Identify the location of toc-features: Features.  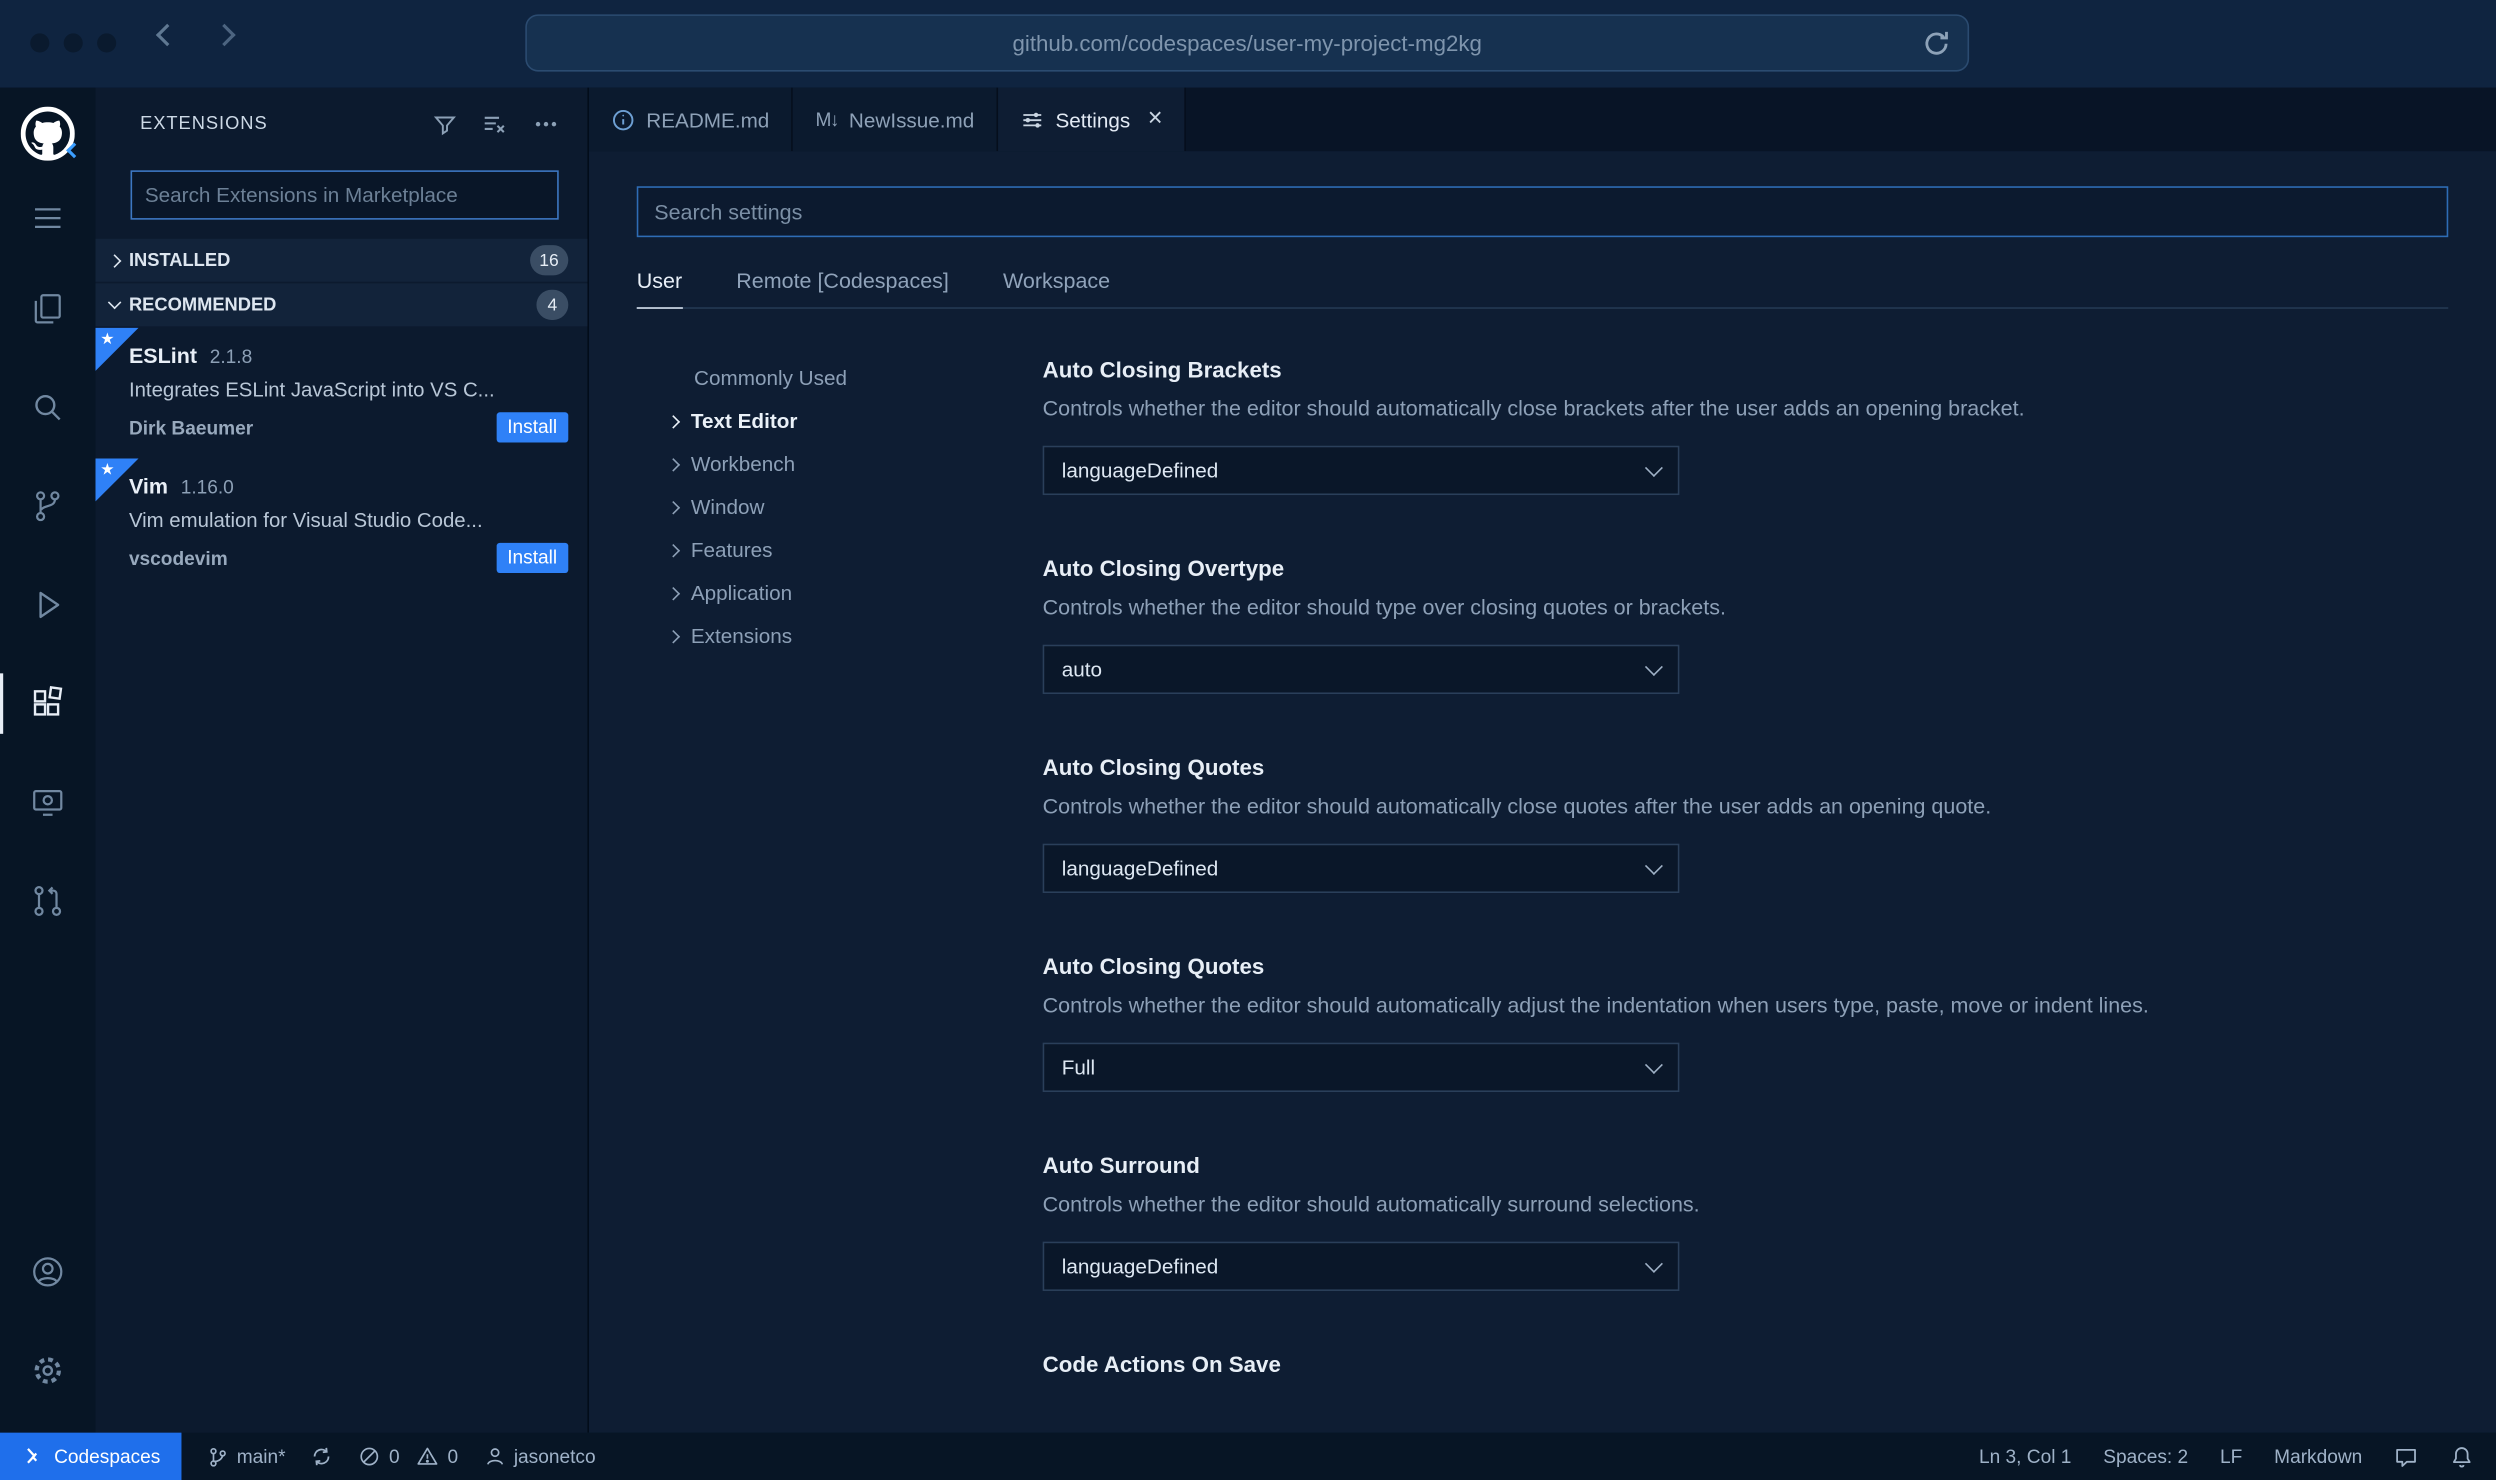
(846, 549).